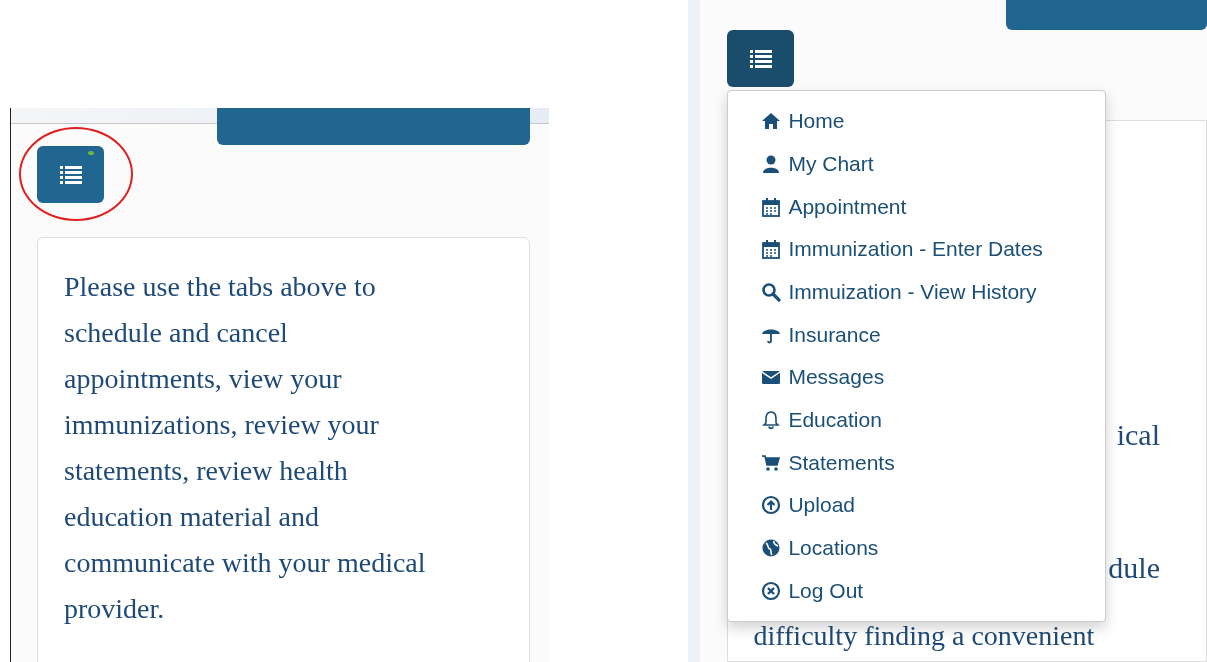 The width and height of the screenshot is (1207, 662). What do you see at coordinates (1138, 435) in the screenshot?
I see `body-text: ical` at bounding box center [1138, 435].